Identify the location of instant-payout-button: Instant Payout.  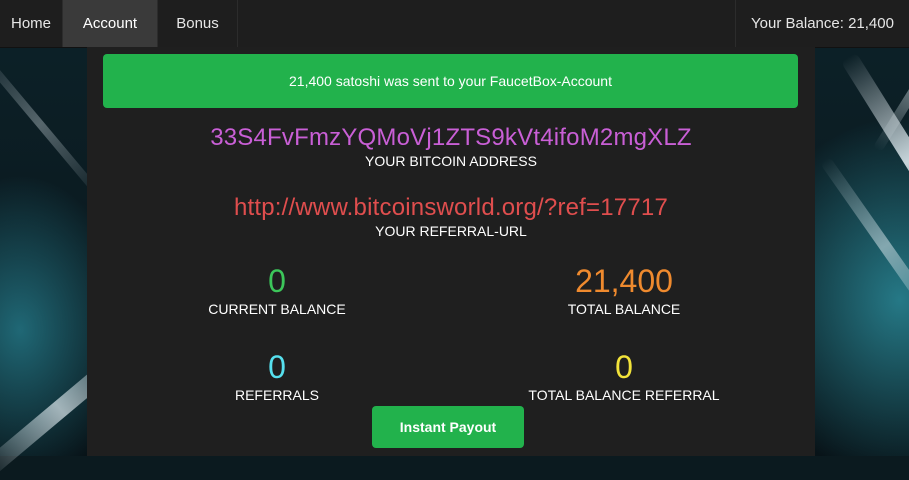
(448, 427).